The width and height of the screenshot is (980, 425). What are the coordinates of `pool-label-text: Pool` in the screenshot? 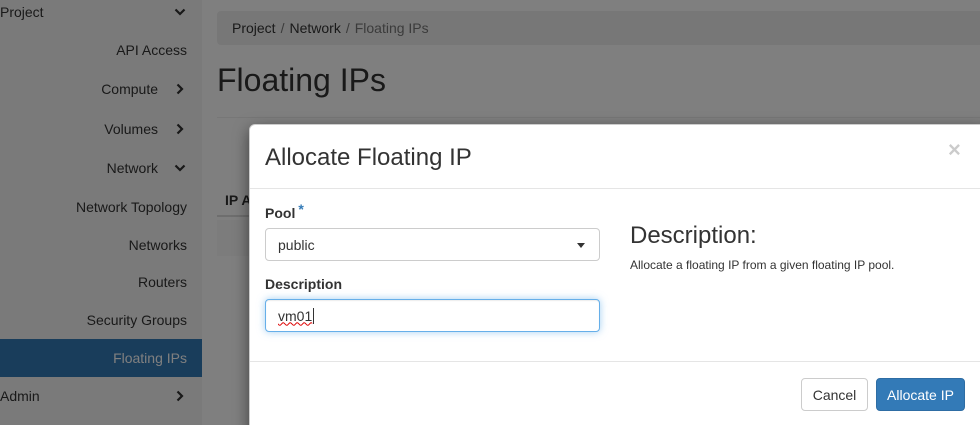 It's located at (280, 213).